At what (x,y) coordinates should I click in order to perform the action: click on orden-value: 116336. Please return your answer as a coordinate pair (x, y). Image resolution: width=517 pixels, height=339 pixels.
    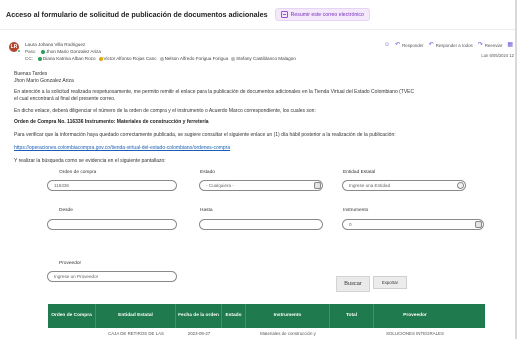
    Looking at the image, I should click on (61, 185).